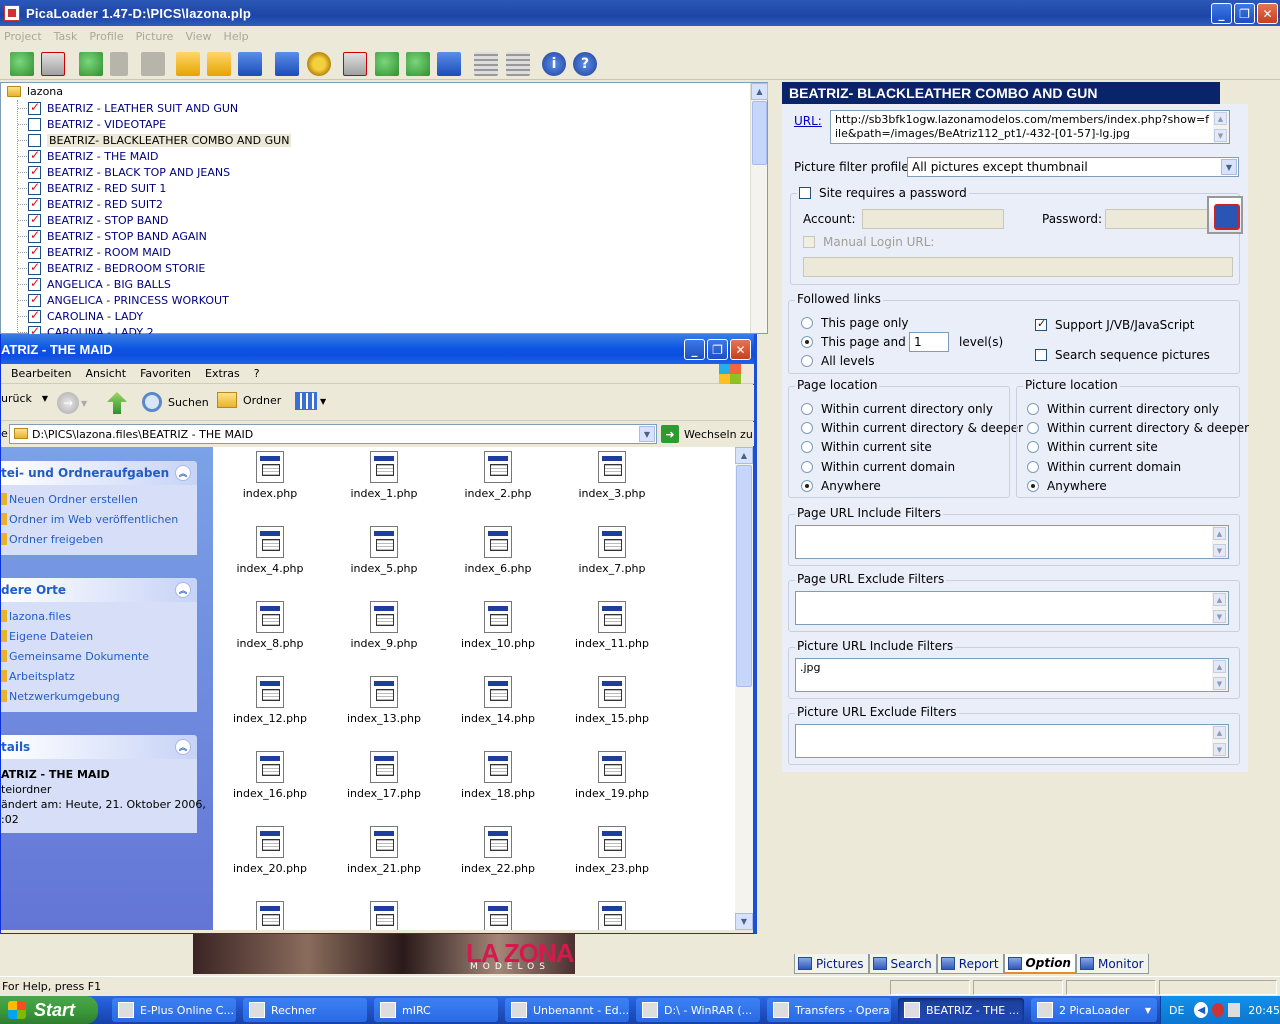  I want to click on task-link: Neuen Ordner erstellen, so click(99, 499).